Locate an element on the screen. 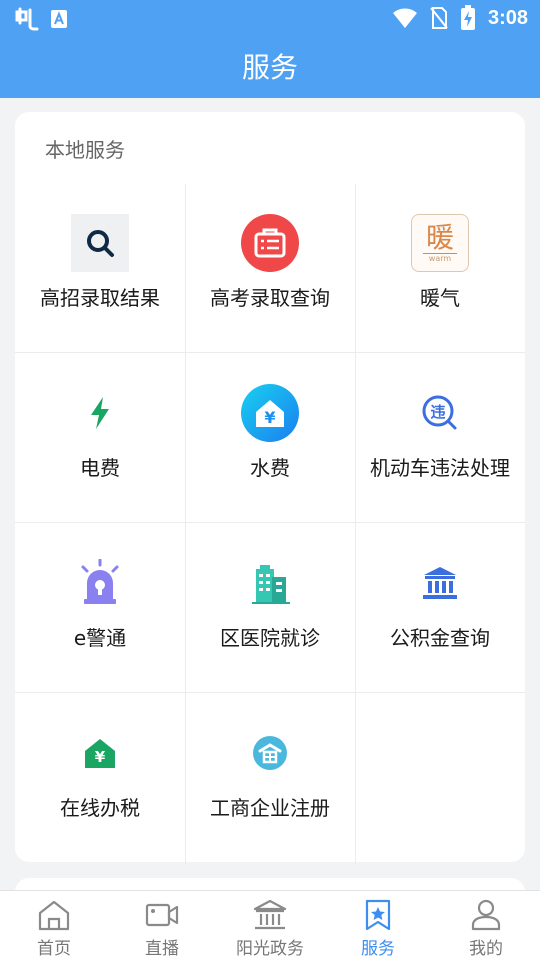 The height and width of the screenshot is (960, 540). service-item-exam-admission-query: 高考录取查询 is located at coordinates (270, 269).